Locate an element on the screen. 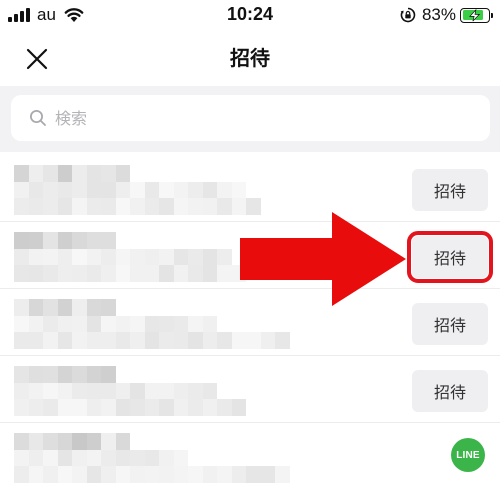 This screenshot has height=504, width=500. invite-button-highlighted: 招待 is located at coordinates (450, 257).